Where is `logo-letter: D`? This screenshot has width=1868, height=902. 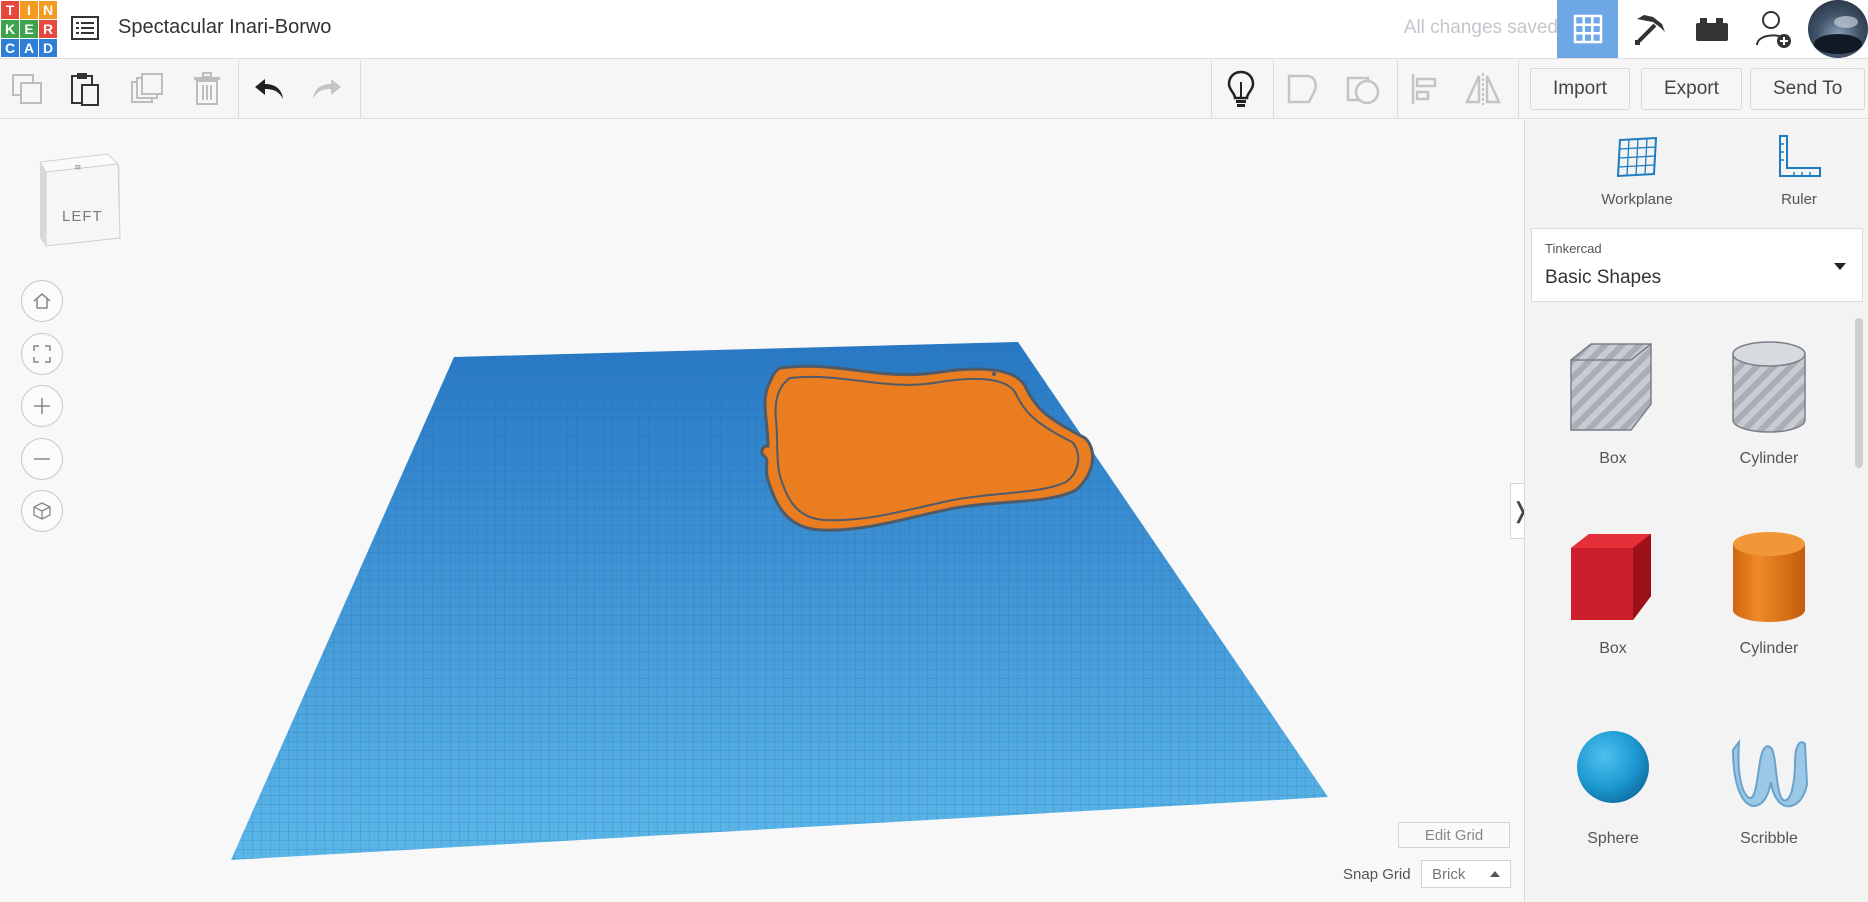 logo-letter: D is located at coordinates (48, 48).